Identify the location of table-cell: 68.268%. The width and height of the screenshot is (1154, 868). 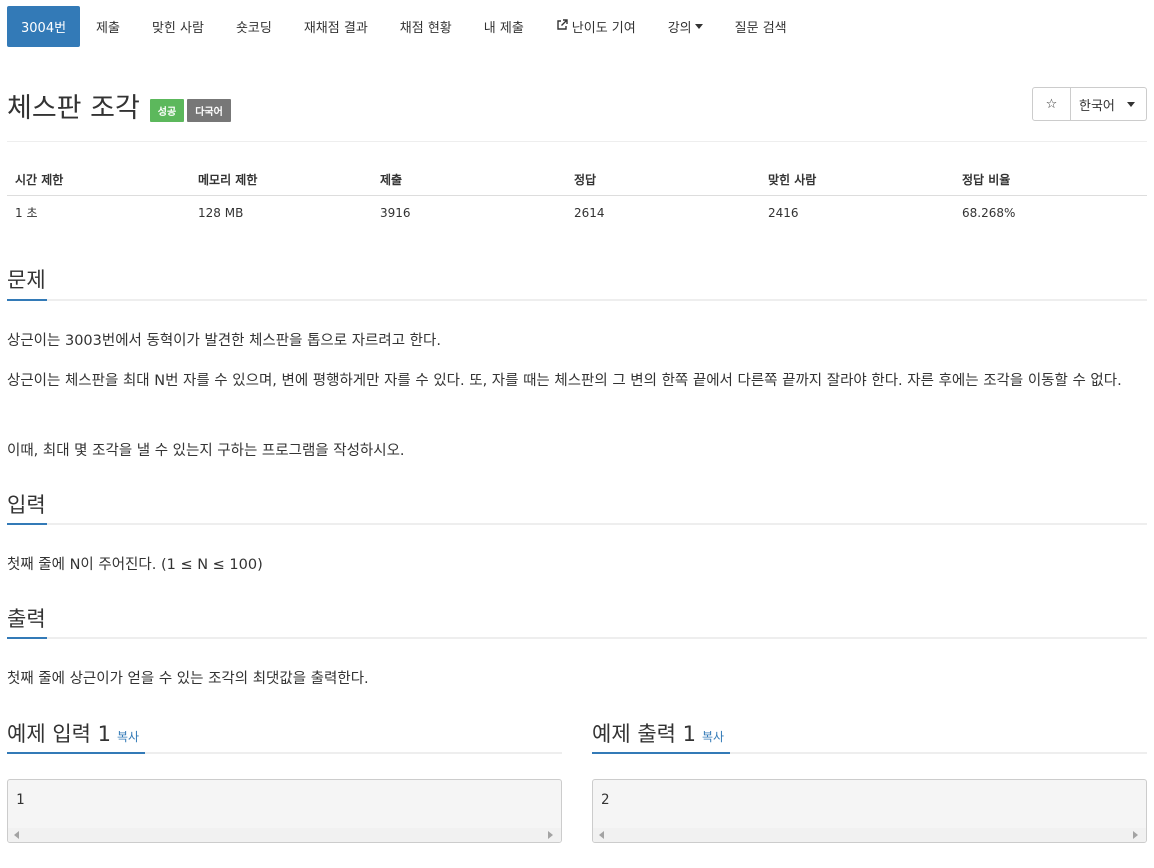
(989, 212).